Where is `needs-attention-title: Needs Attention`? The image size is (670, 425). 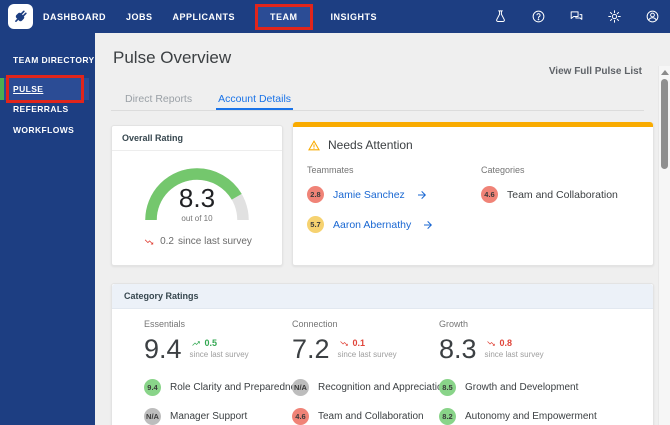 needs-attention-title: Needs Attention is located at coordinates (370, 145).